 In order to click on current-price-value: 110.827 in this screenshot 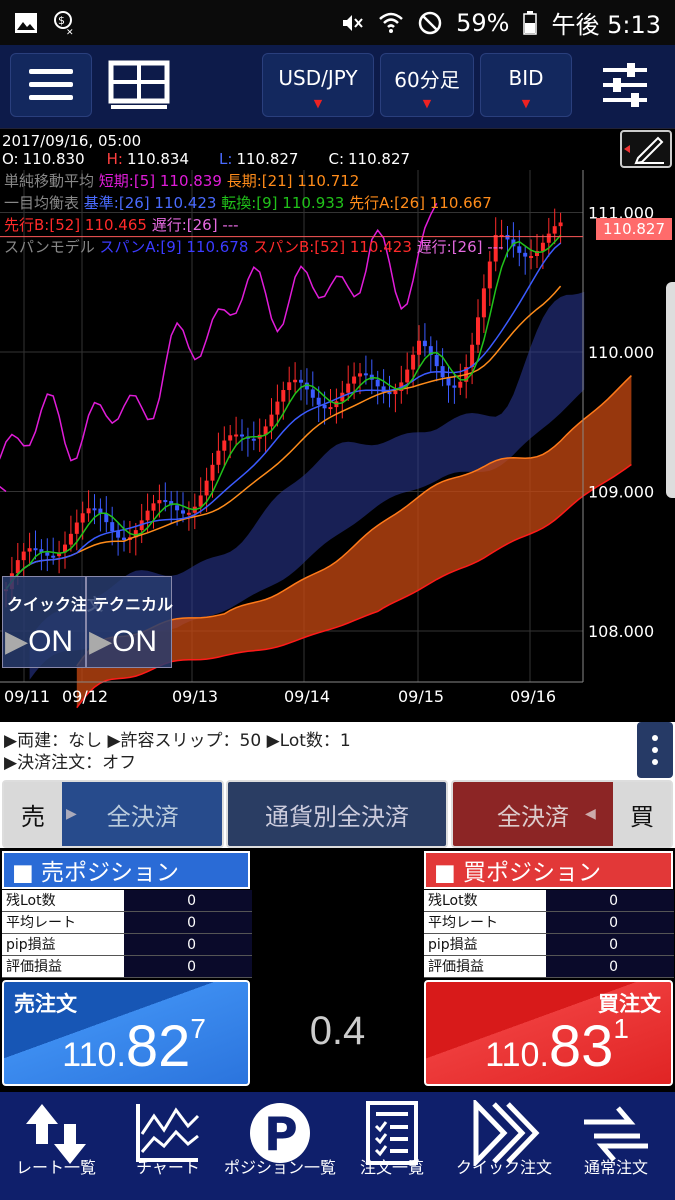, I will do `click(634, 229)`.